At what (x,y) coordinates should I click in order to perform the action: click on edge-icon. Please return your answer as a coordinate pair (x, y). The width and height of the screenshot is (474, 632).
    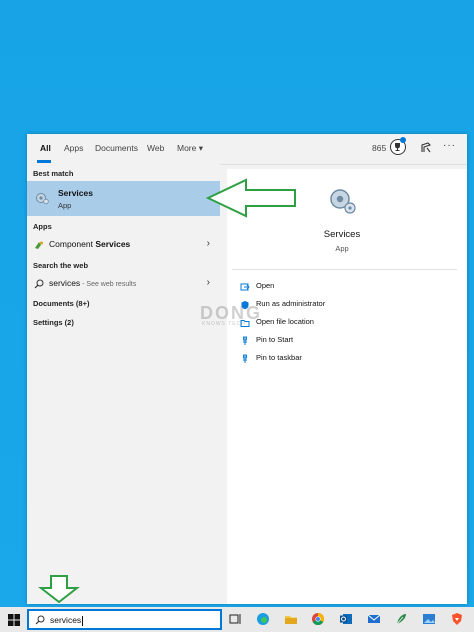
    Looking at the image, I should click on (263, 619).